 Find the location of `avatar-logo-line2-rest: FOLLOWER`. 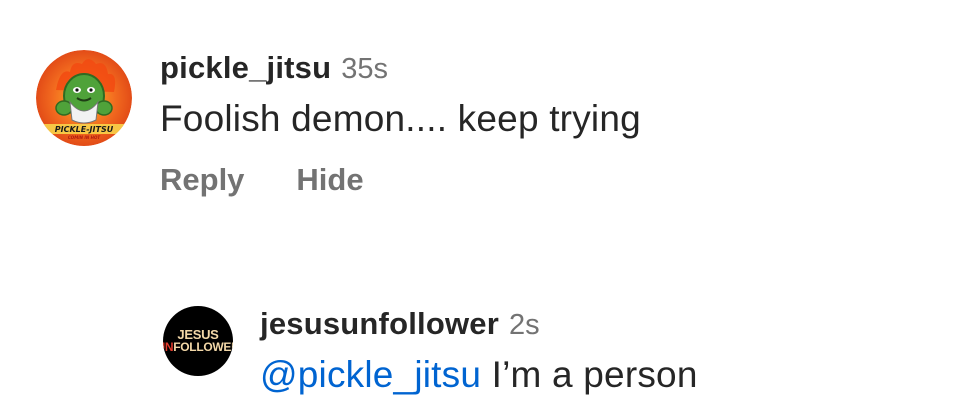

avatar-logo-line2-rest: FOLLOWER is located at coordinates (203, 347).